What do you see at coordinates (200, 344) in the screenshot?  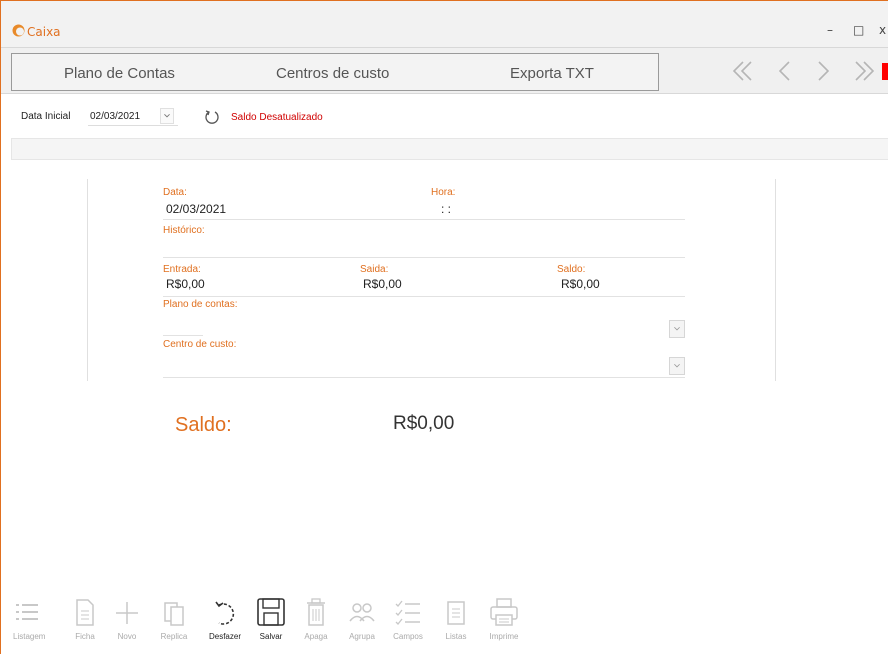 I see `centro-label: Centro de custo:` at bounding box center [200, 344].